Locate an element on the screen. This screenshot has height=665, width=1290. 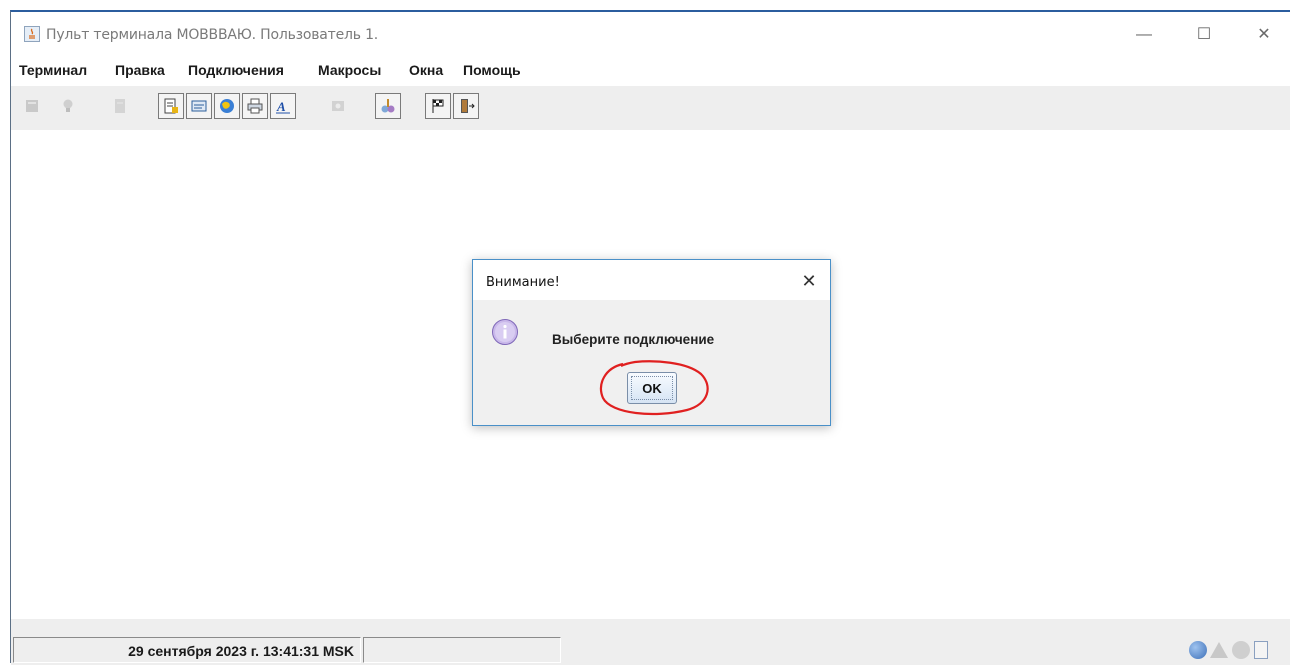
tools-icon is located at coordinates (388, 106).